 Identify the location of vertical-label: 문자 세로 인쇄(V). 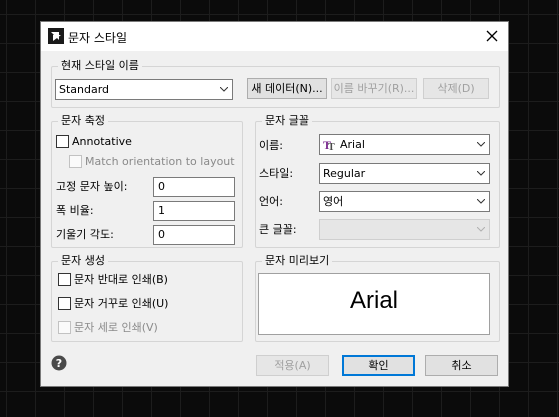
(116, 327).